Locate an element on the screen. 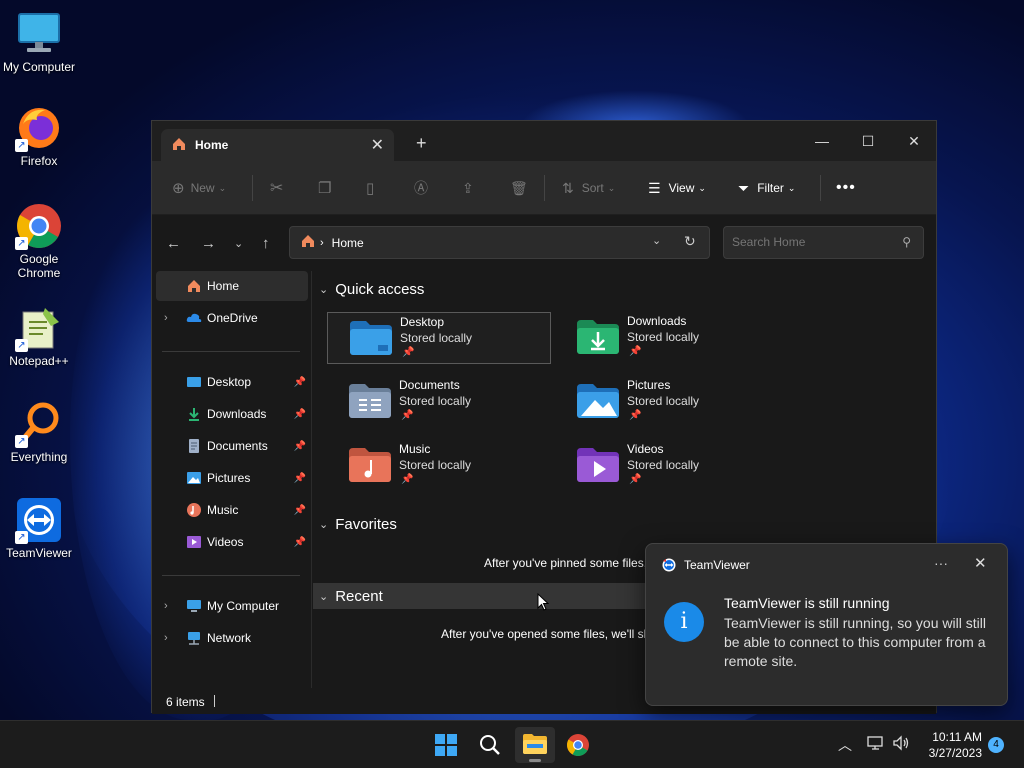  search-box: ⚲ is located at coordinates (823, 242).